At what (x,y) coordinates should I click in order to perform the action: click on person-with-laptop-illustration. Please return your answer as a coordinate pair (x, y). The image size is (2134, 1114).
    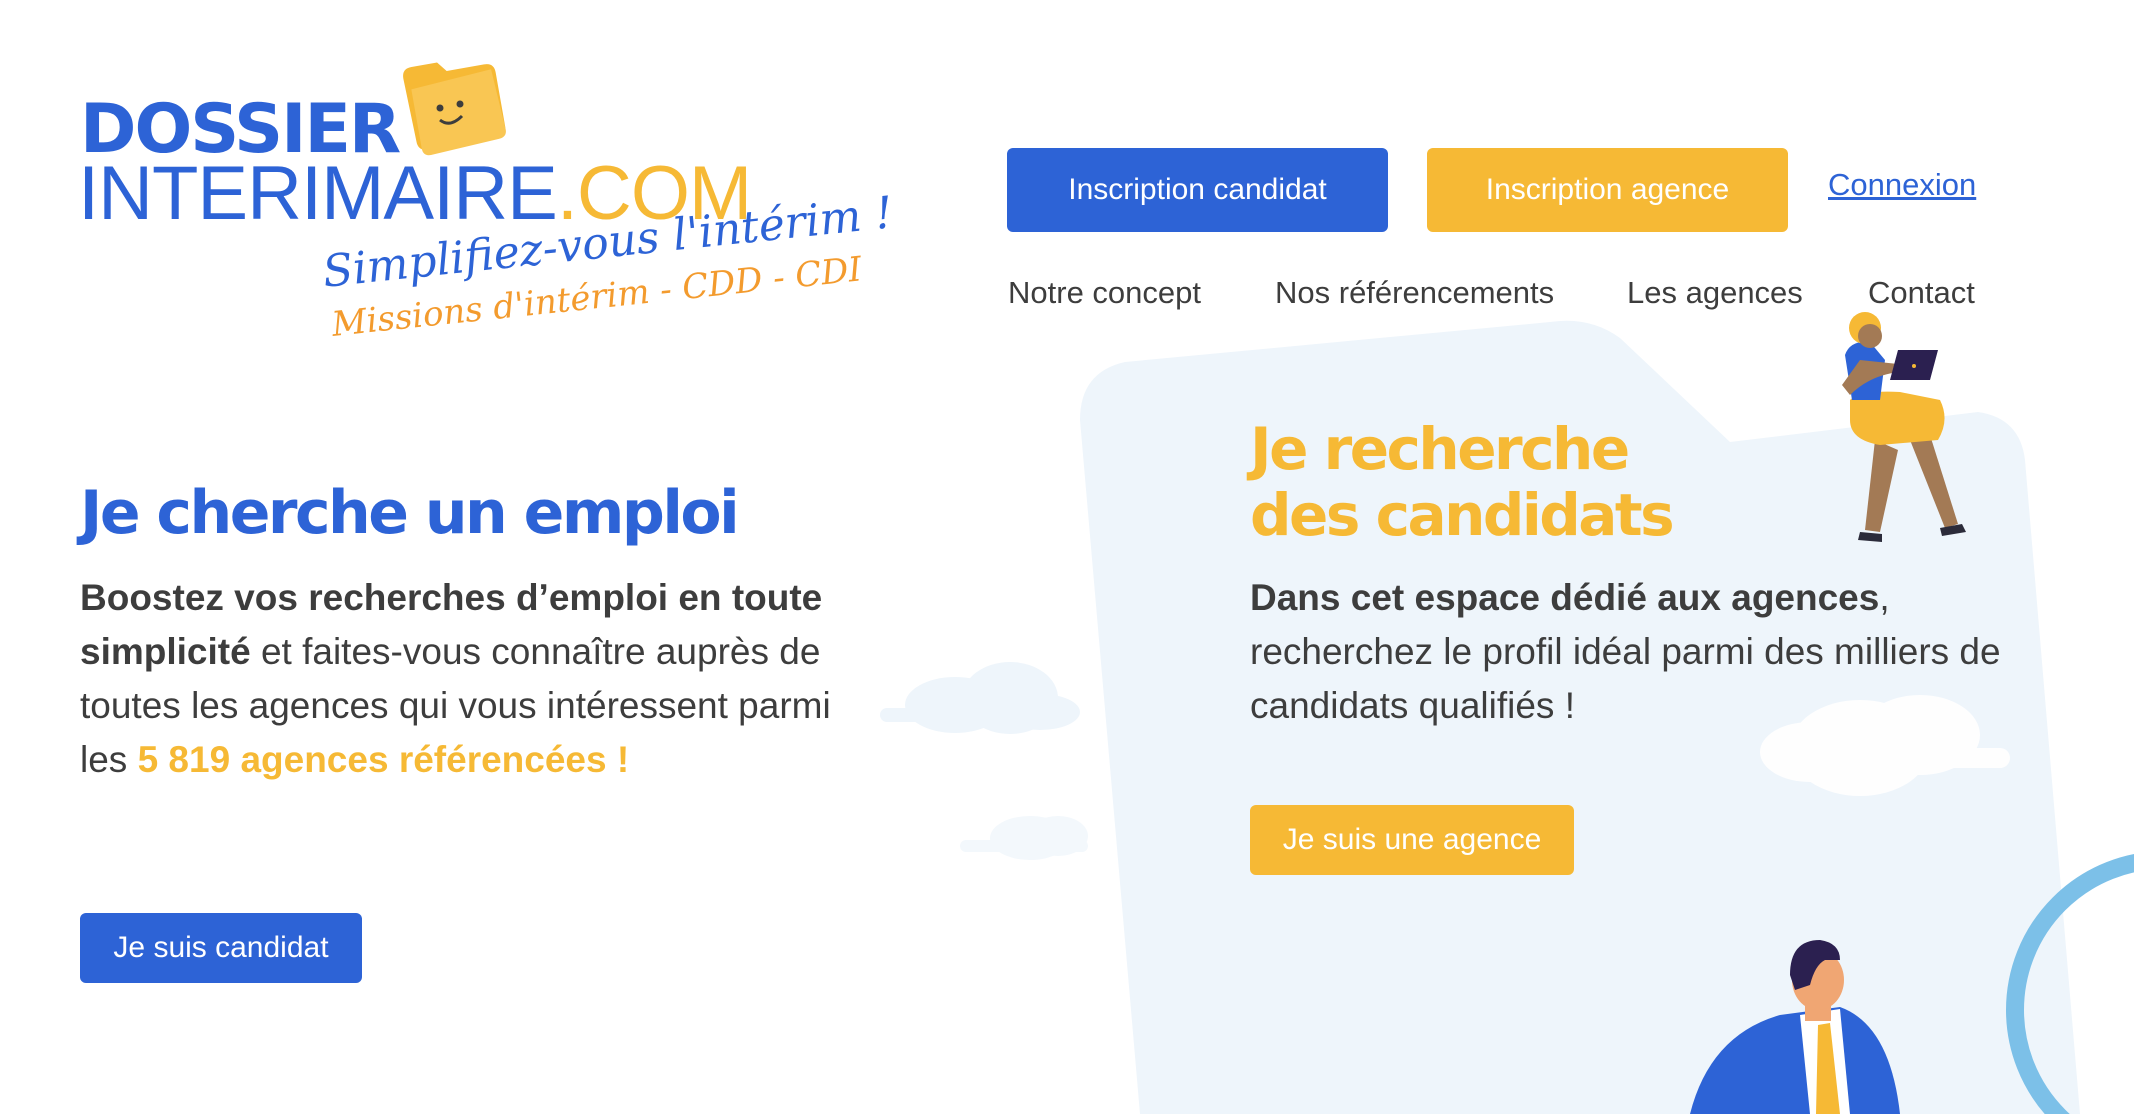
    Looking at the image, I should click on (1904, 427).